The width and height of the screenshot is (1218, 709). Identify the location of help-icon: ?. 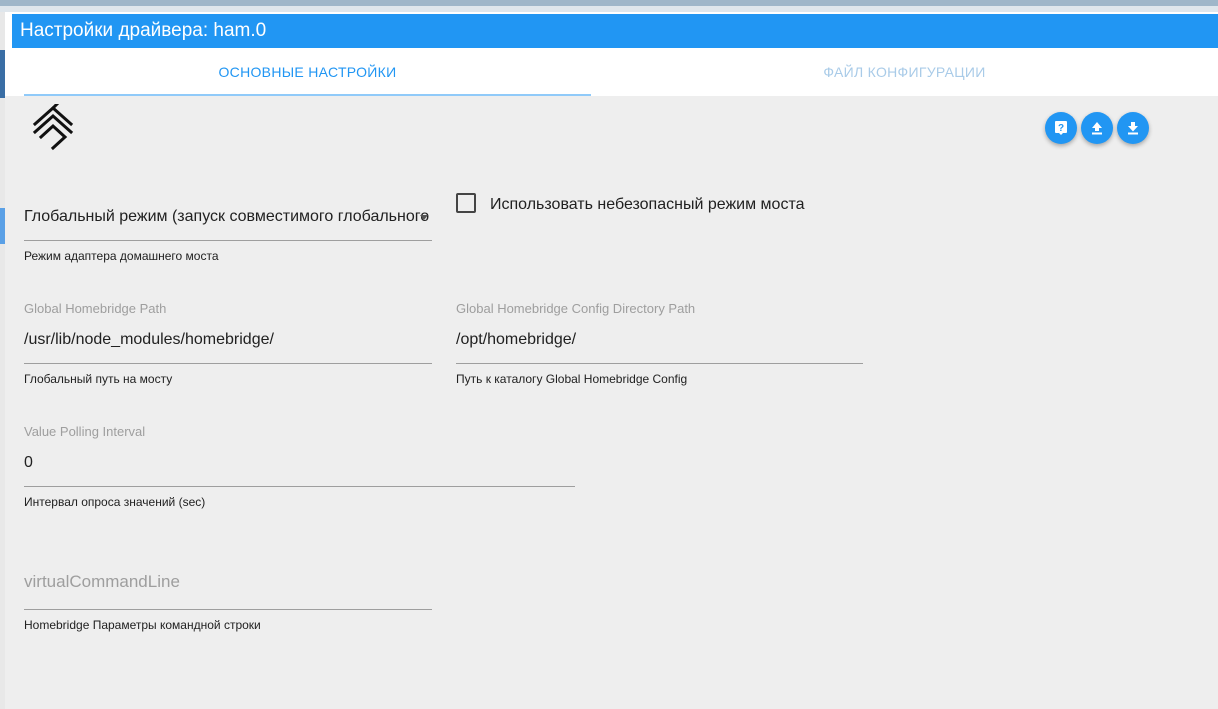
(1061, 128).